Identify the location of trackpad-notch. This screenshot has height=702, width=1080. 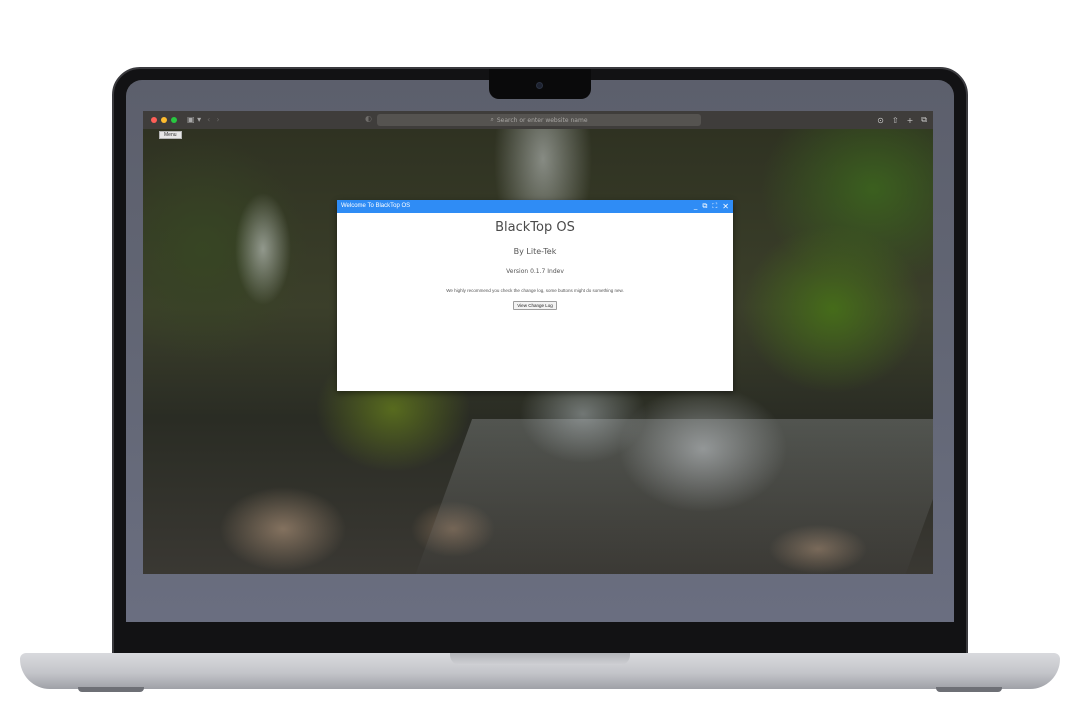
(540, 659).